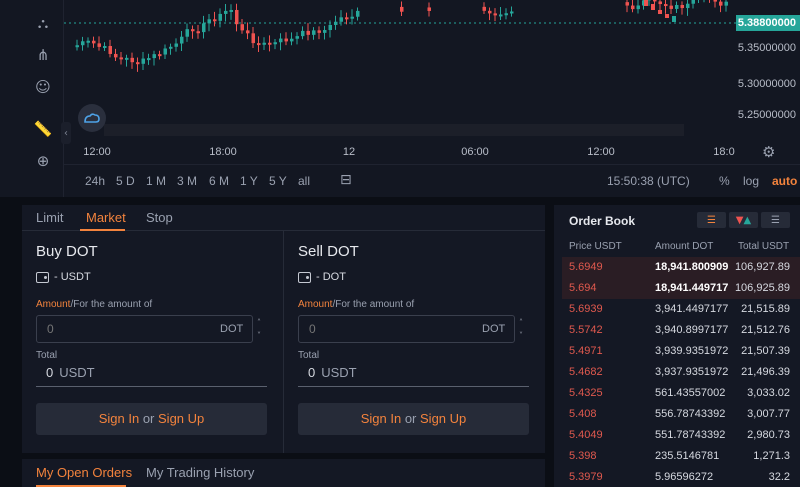  Describe the element at coordinates (751, 181) in the screenshot. I see `log-toggle: log` at that location.